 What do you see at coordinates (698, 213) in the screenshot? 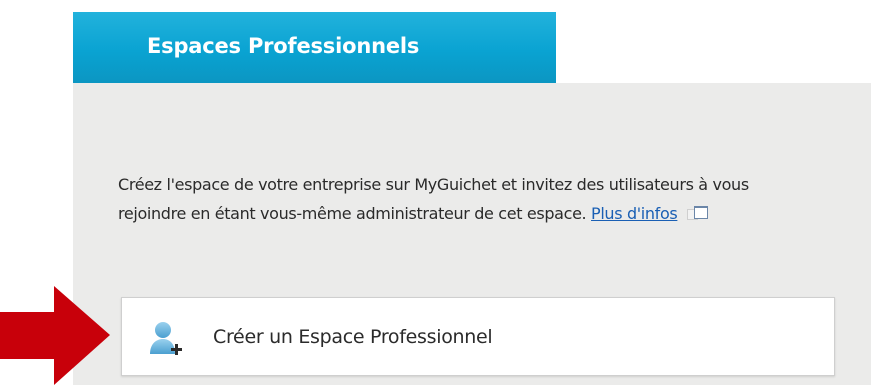
I see `external-window-icon` at bounding box center [698, 213].